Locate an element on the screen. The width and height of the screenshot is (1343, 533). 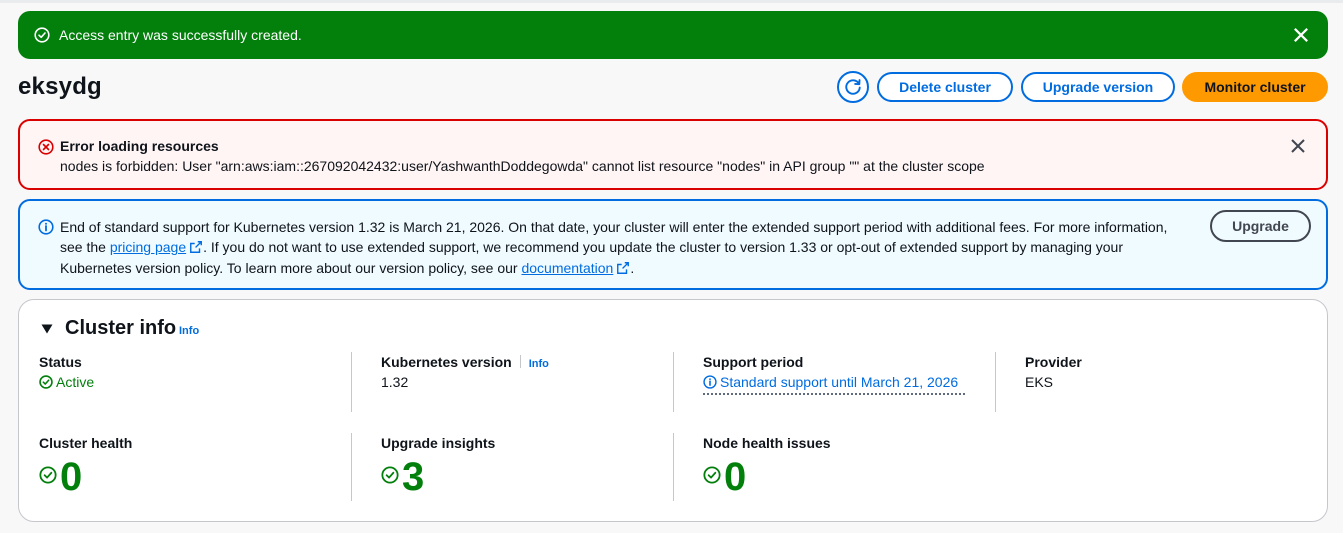
kubernetes-version-label-text: Kubernetes version is located at coordinates (446, 362).